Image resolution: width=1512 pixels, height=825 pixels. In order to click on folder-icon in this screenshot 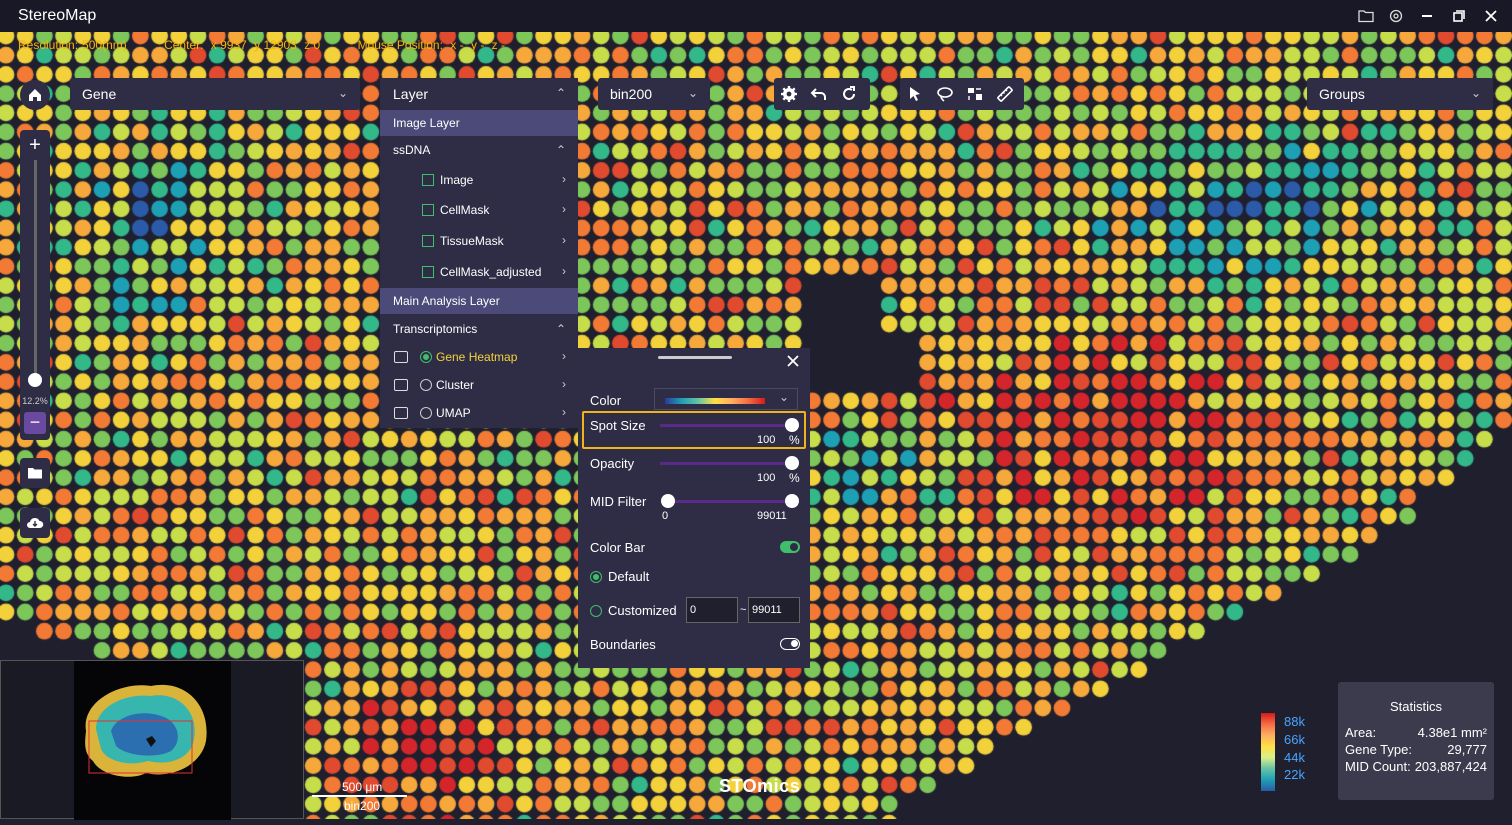, I will do `click(35, 473)`.